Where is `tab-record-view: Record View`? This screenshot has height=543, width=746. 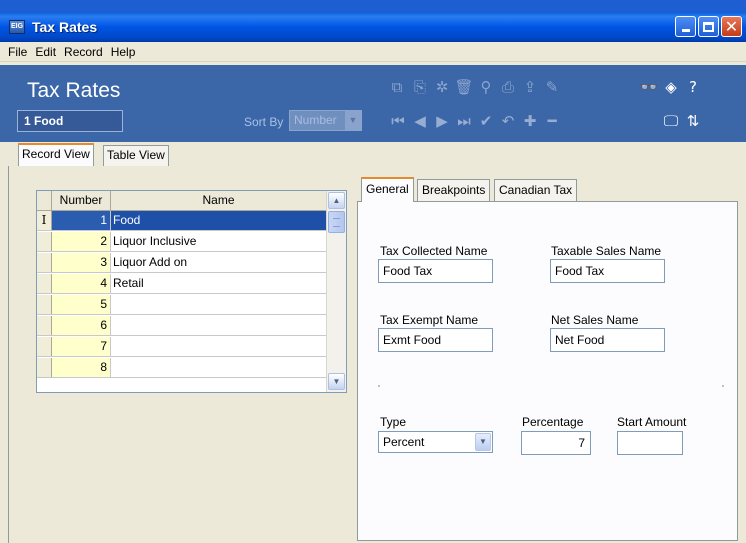
tab-record-view: Record View is located at coordinates (56, 155).